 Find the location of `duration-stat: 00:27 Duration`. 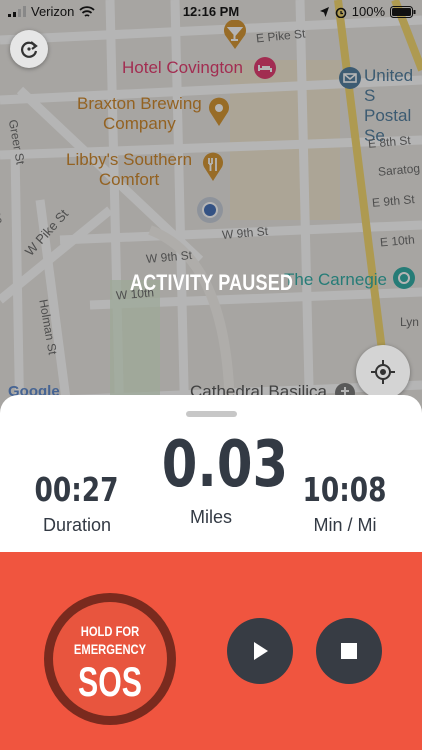

duration-stat: 00:27 Duration is located at coordinates (77, 503).